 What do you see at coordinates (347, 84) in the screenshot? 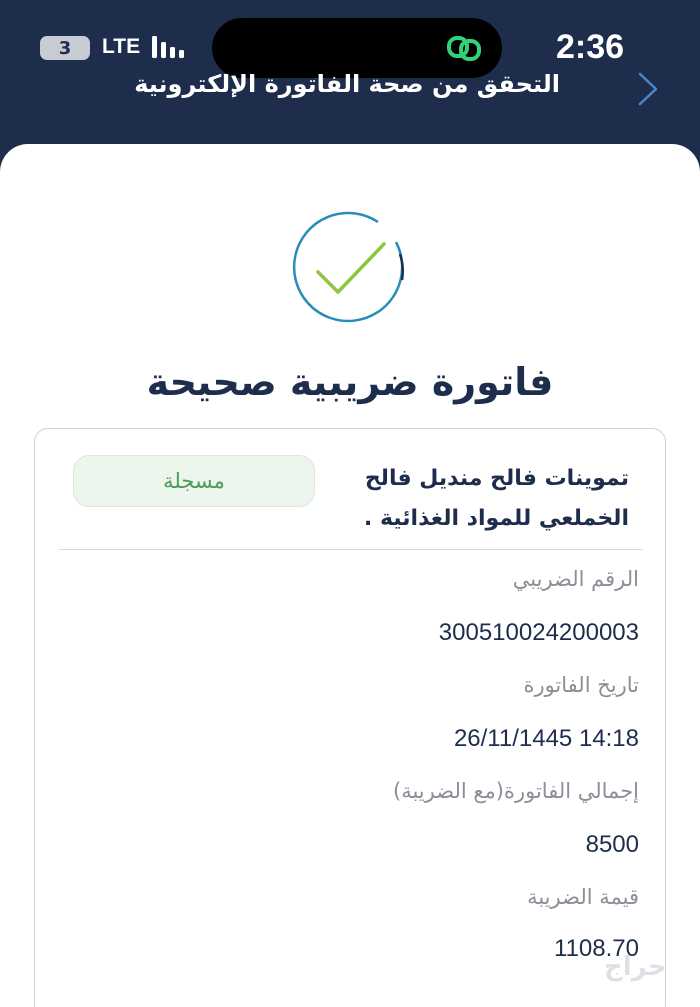
I see `page-title: التحقق من صحة الفاتورة الإلكترونية` at bounding box center [347, 84].